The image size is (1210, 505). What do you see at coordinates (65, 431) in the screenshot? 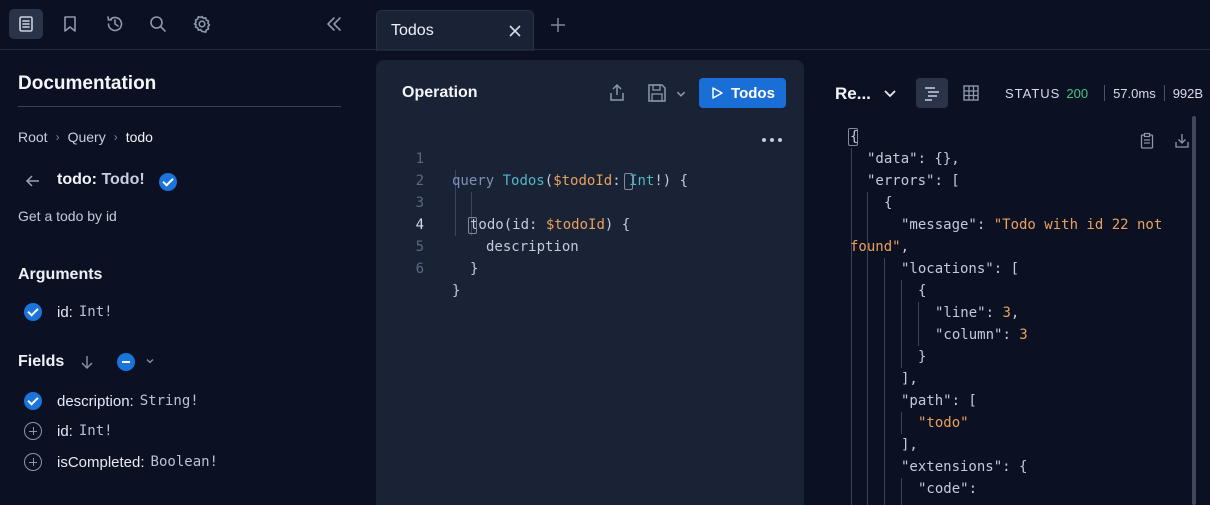
I see `field-row-name: id:` at bounding box center [65, 431].